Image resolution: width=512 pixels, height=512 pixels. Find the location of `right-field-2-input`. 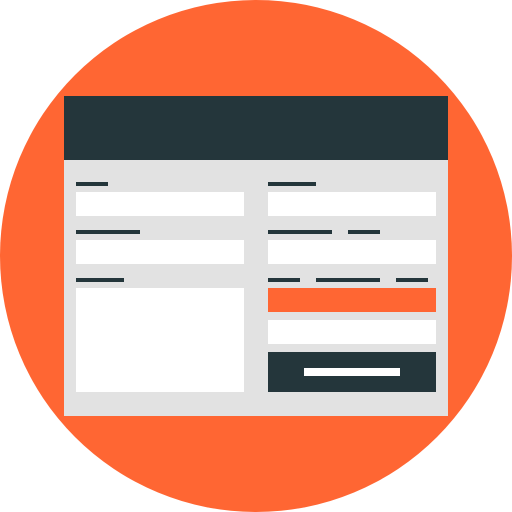

right-field-2-input is located at coordinates (352, 252).